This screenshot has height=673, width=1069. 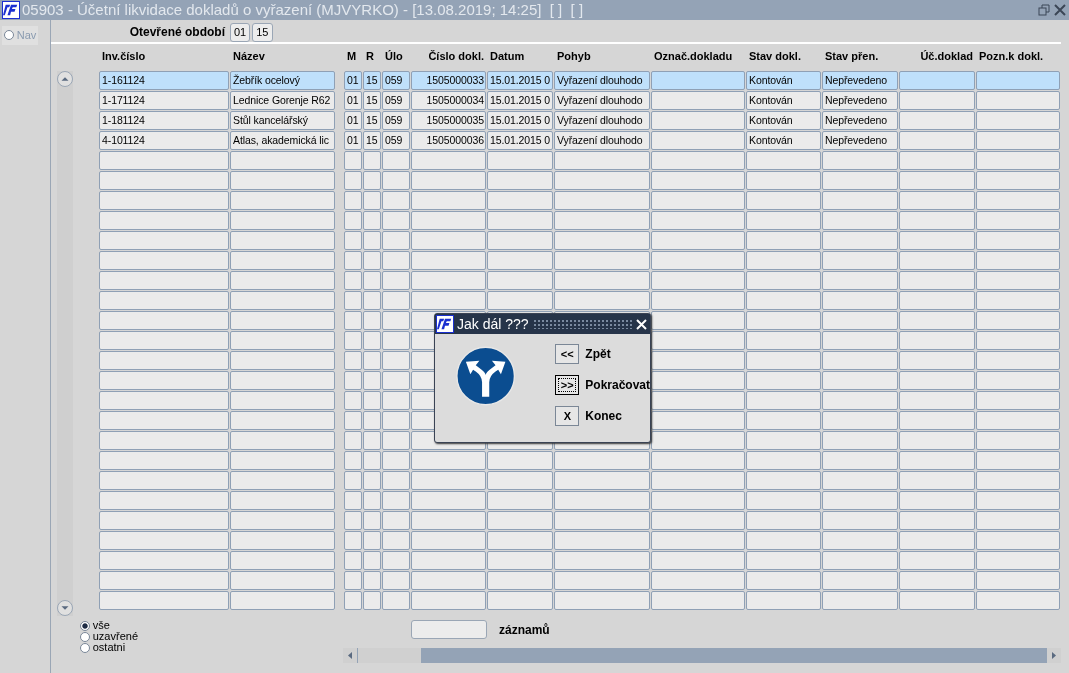 What do you see at coordinates (1011, 56) in the screenshot?
I see `column-header: Pozn.k dokl.` at bounding box center [1011, 56].